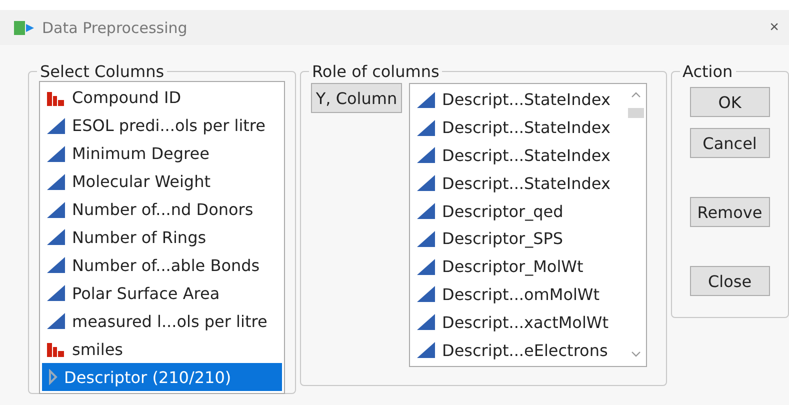  What do you see at coordinates (162, 126) in the screenshot?
I see `column-list-item: ESOL predi...ols per litre` at bounding box center [162, 126].